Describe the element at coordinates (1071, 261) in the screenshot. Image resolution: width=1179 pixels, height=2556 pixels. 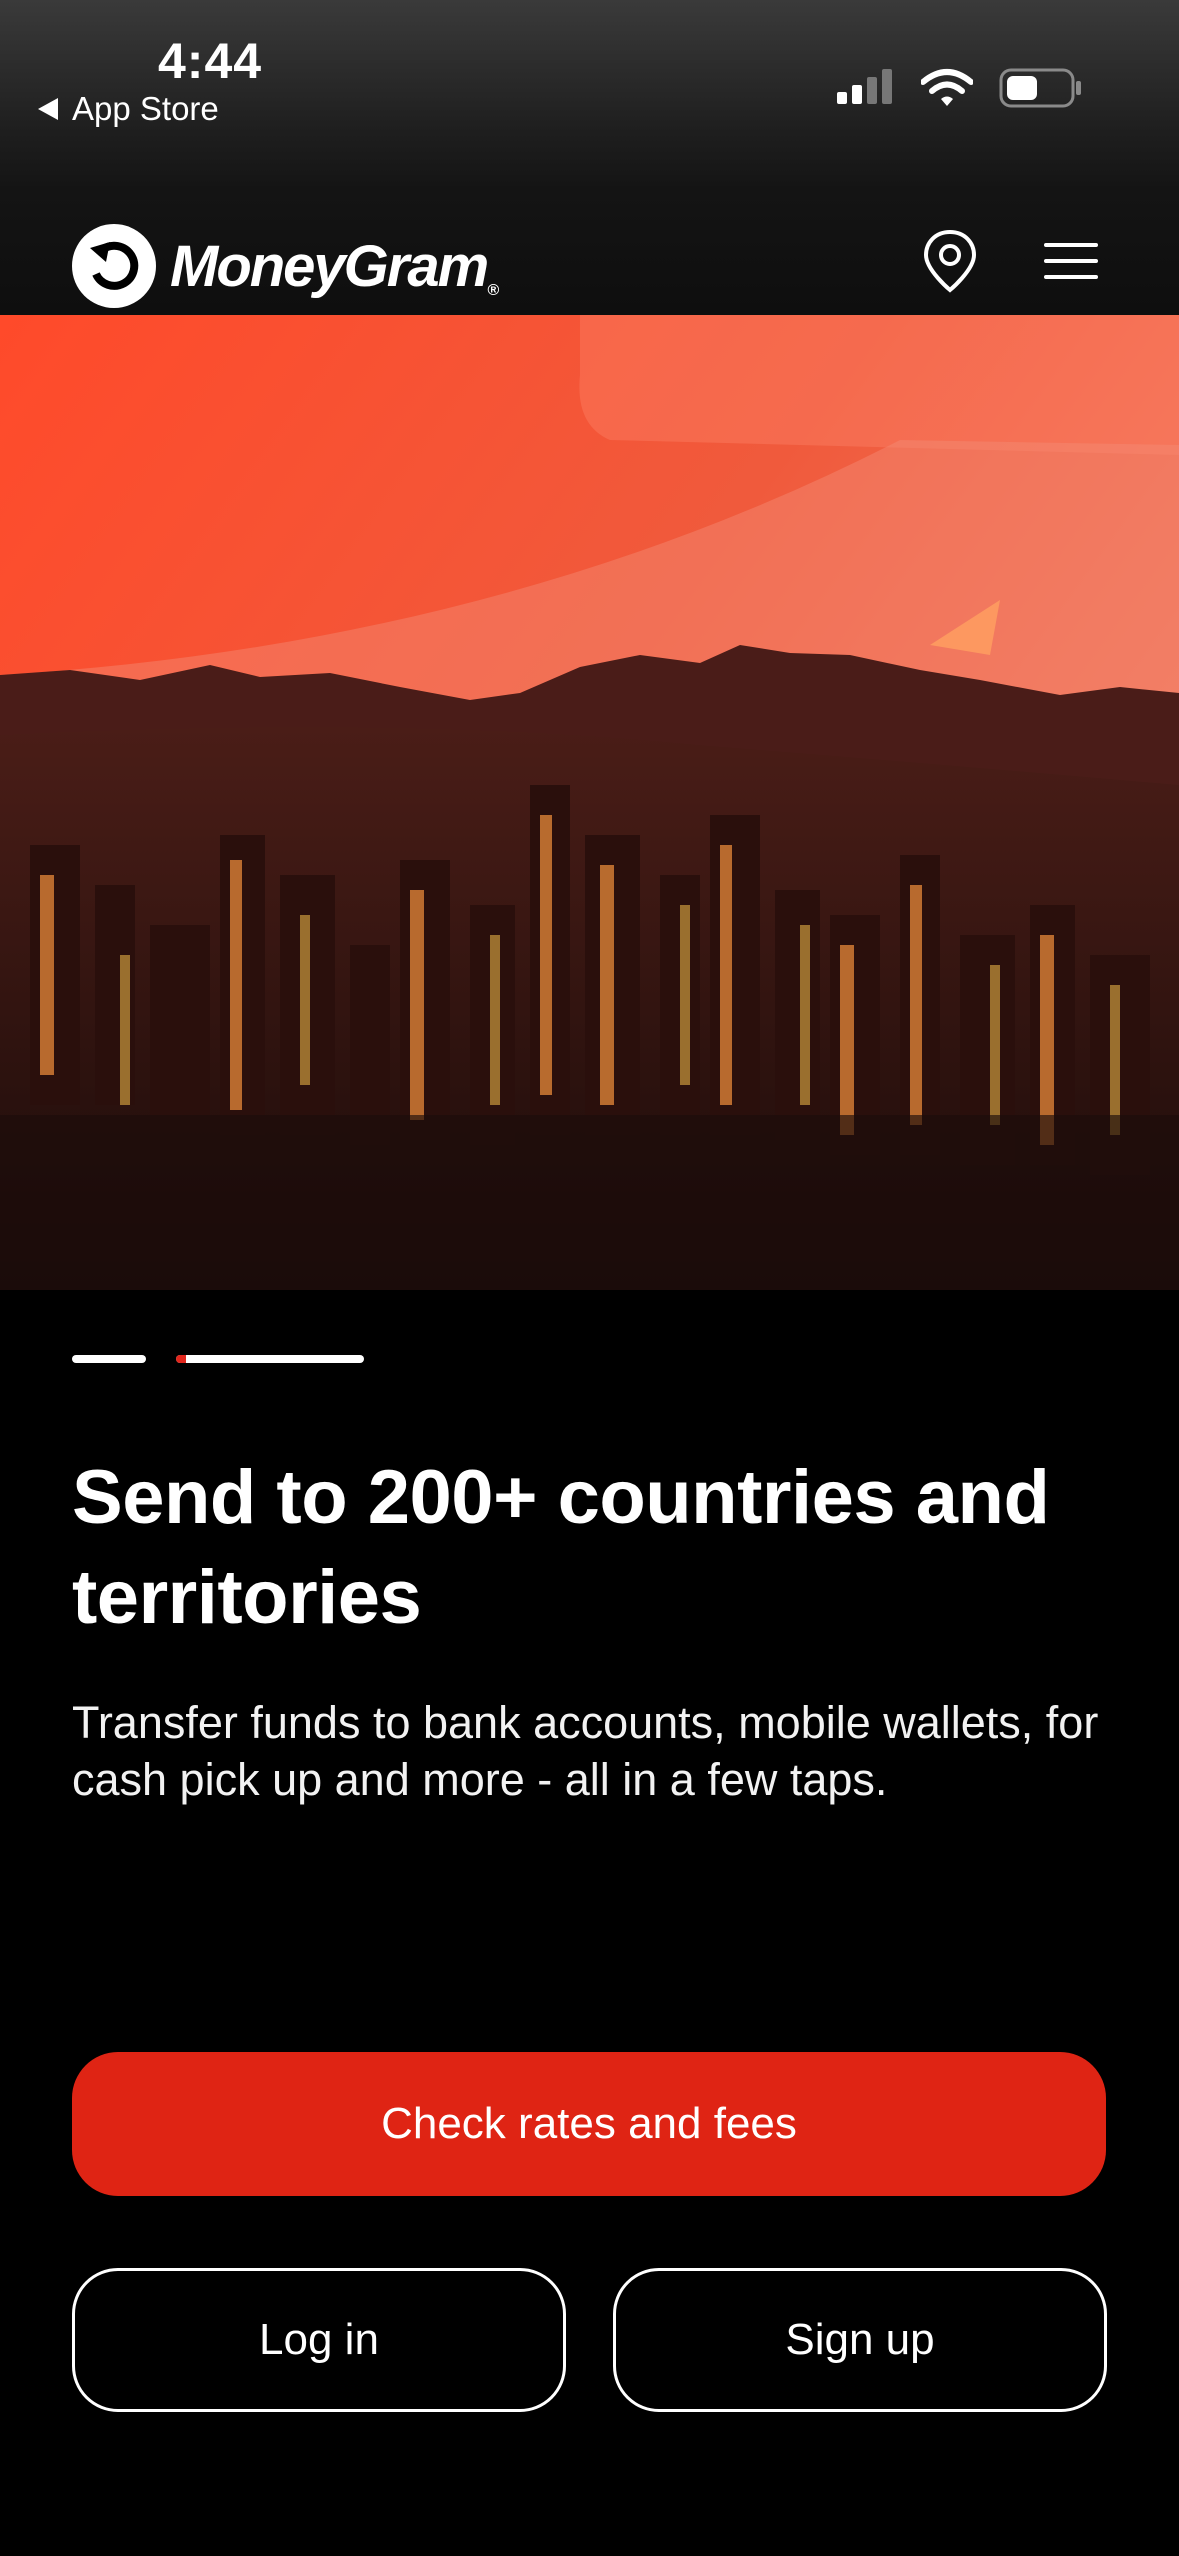
I see `hamburger-menu-icon` at that location.